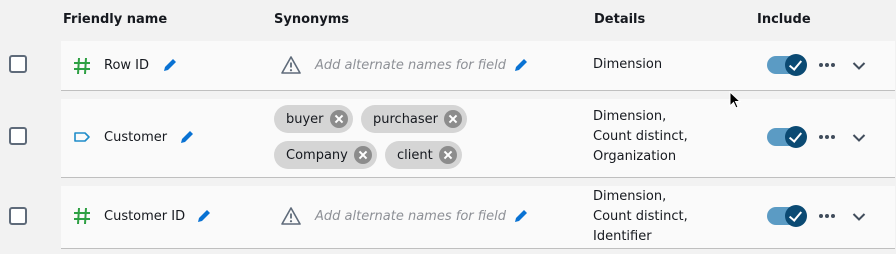 The height and width of the screenshot is (254, 896). Describe the element at coordinates (620, 19) in the screenshot. I see `header-details: Details` at that location.